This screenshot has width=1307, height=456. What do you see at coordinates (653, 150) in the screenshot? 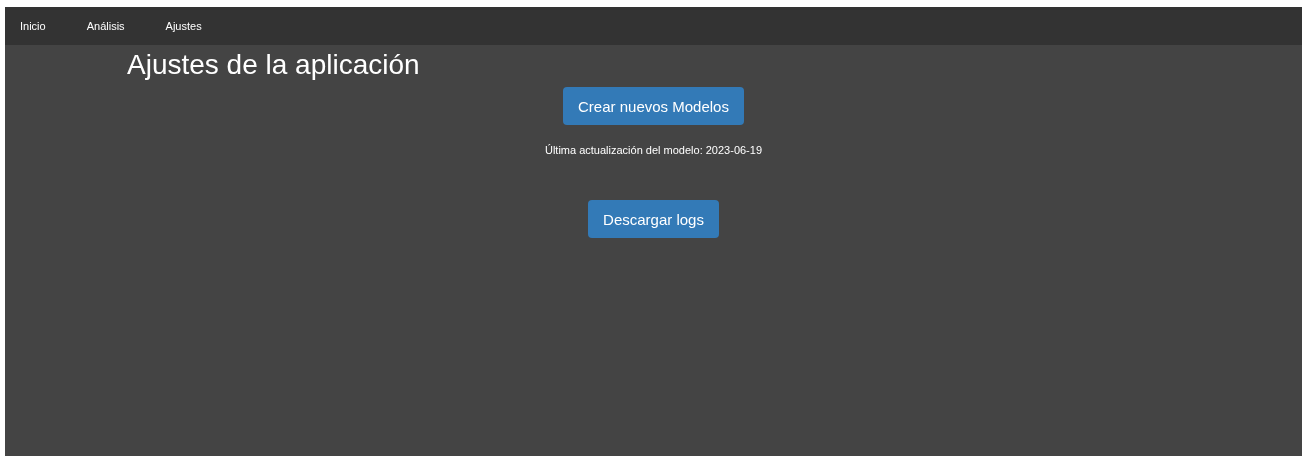
I see `last-update-text: Última actualización del modelo: 2023-06-19` at bounding box center [653, 150].